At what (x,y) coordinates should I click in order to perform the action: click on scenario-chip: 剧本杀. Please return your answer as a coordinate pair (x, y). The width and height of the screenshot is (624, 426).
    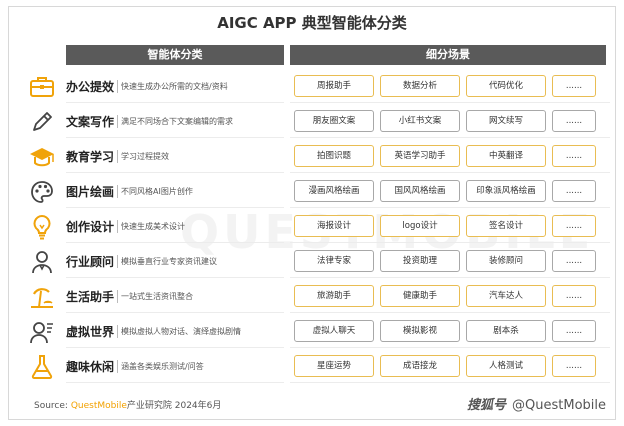
    Looking at the image, I should click on (506, 331).